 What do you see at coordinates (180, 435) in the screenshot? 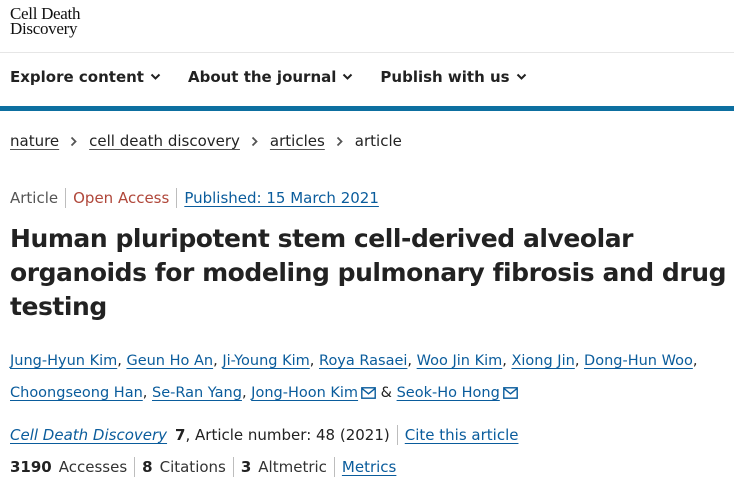
I see `volume: 7` at bounding box center [180, 435].